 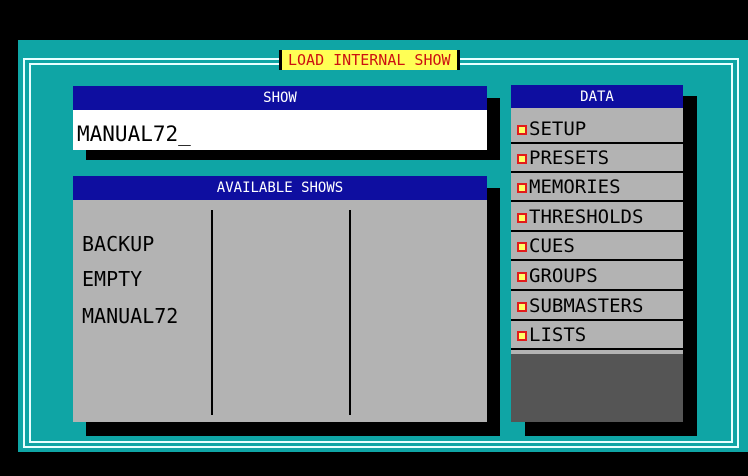 What do you see at coordinates (597, 158) in the screenshot?
I see `data-item-presets: PRESETS` at bounding box center [597, 158].